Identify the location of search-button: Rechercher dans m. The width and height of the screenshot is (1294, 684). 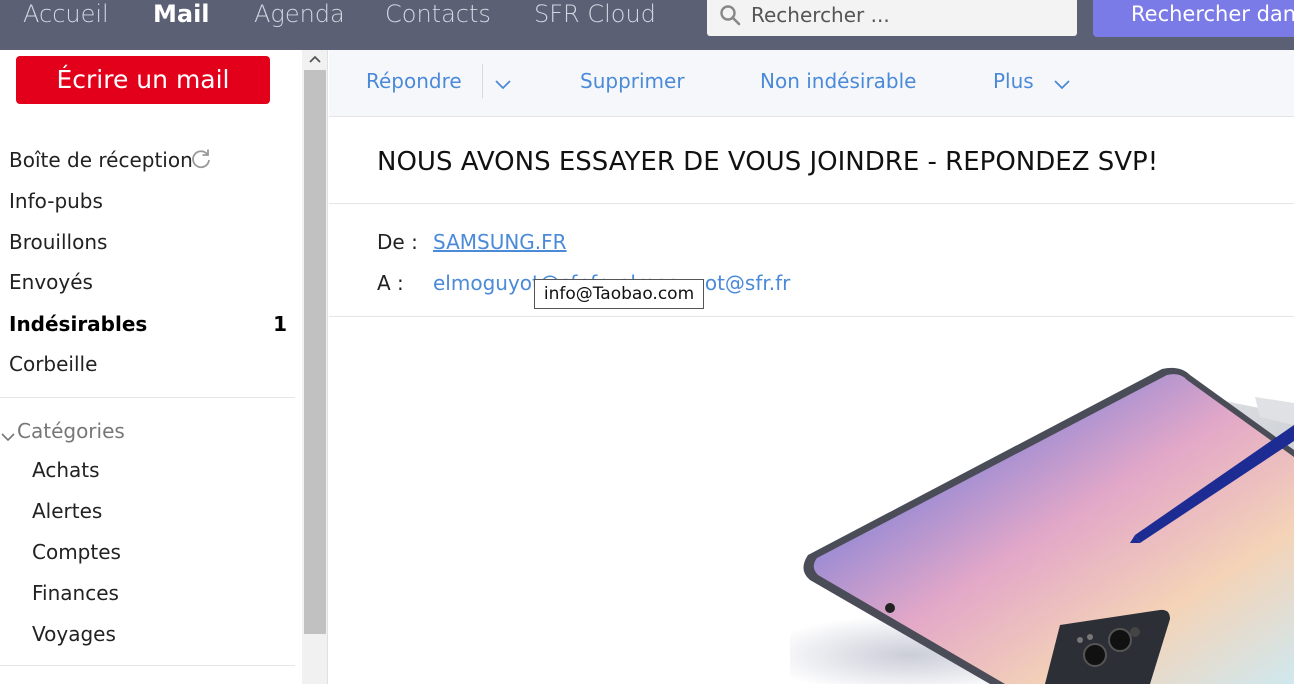
(1193, 18).